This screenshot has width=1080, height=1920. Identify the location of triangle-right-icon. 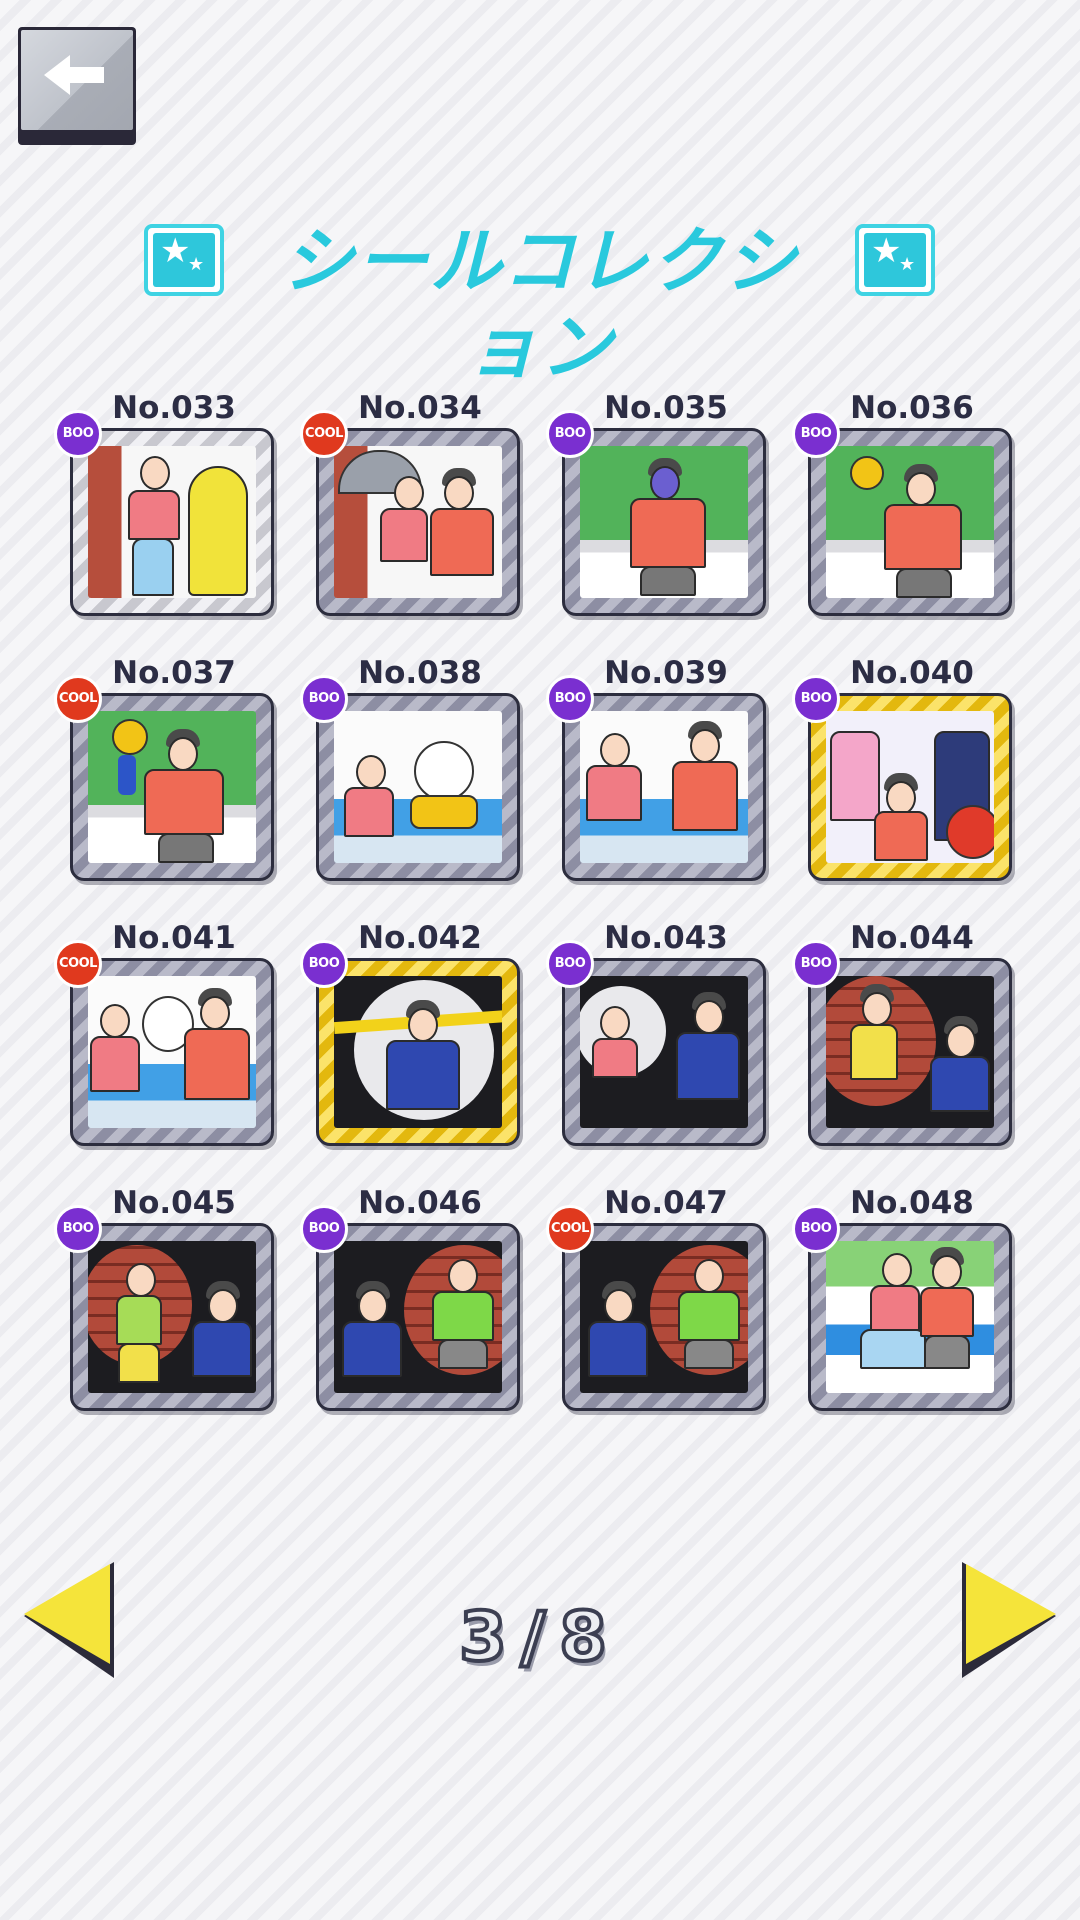
(1010, 1620).